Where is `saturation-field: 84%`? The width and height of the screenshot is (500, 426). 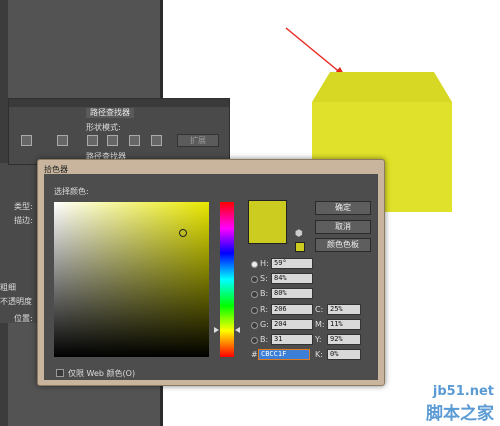 saturation-field: 84% is located at coordinates (292, 278).